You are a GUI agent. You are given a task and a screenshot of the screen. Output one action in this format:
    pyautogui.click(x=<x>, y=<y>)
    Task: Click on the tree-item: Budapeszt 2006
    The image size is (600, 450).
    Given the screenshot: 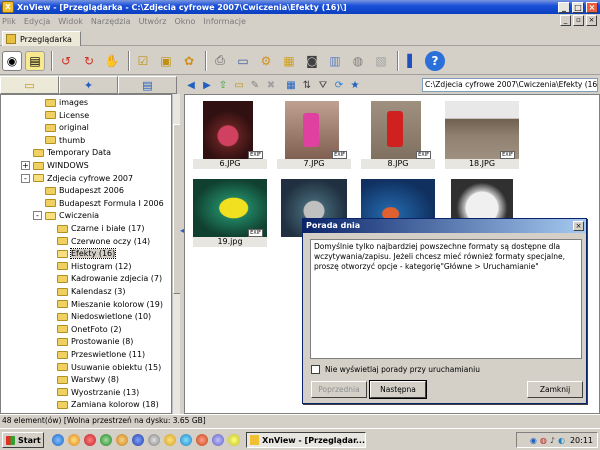 What is the action you would take?
    pyautogui.click(x=84, y=190)
    